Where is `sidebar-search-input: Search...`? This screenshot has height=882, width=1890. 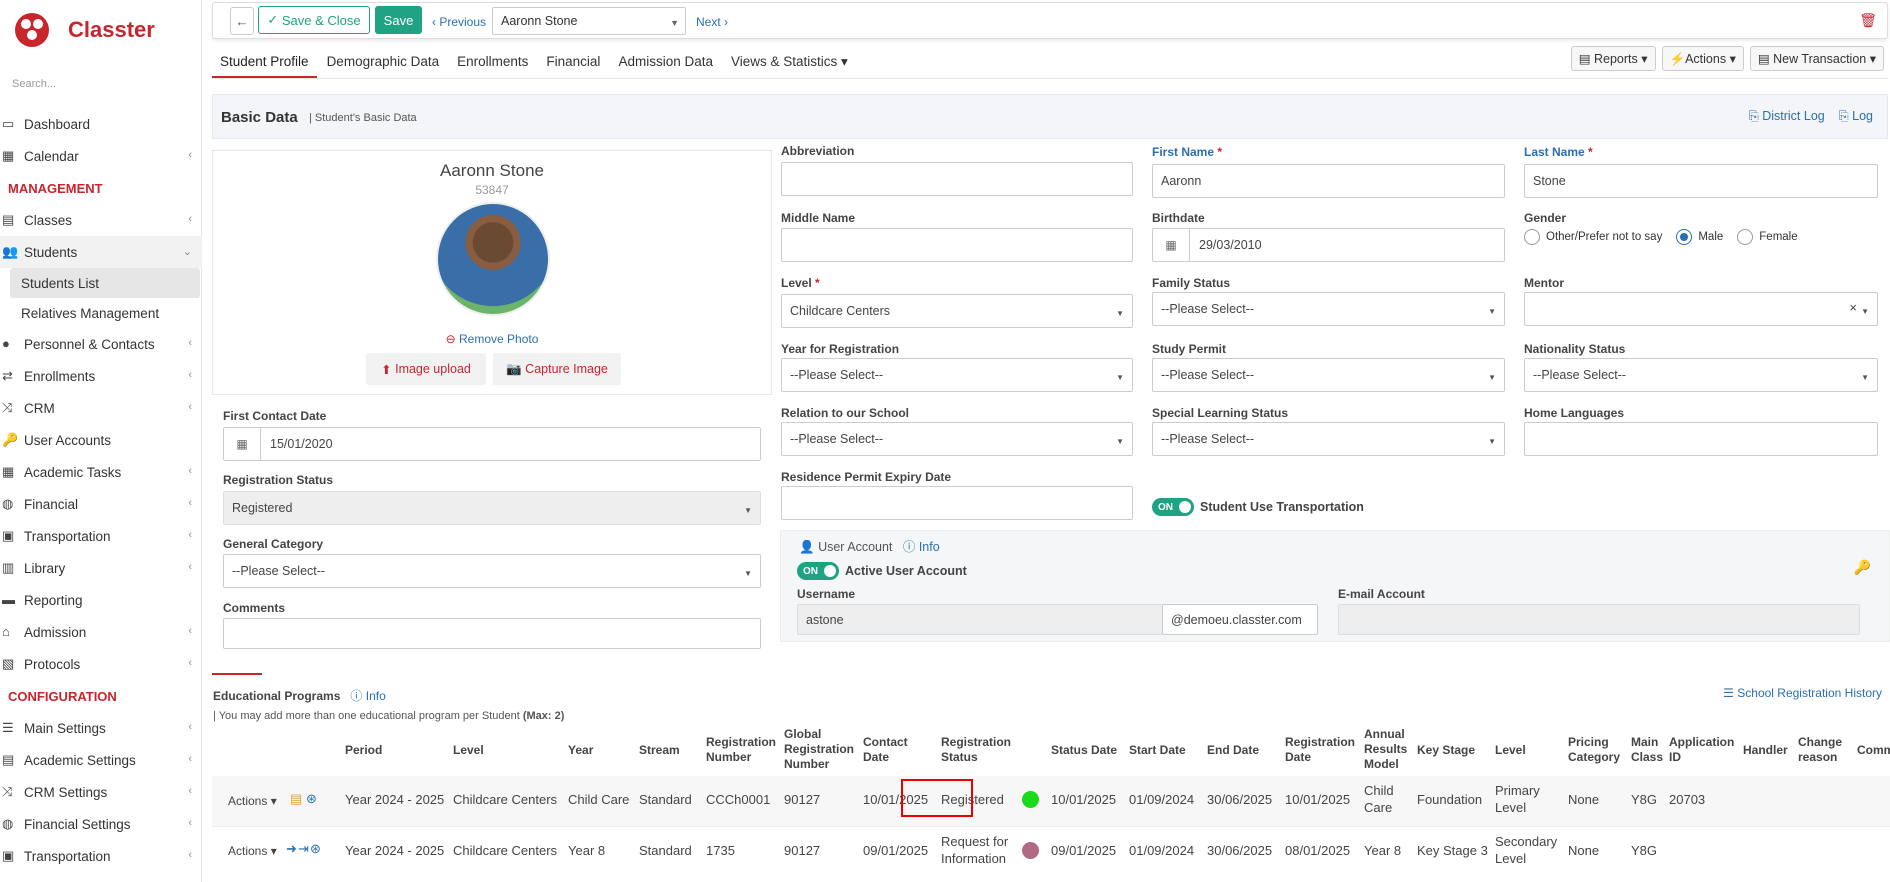 sidebar-search-input: Search... is located at coordinates (34, 84).